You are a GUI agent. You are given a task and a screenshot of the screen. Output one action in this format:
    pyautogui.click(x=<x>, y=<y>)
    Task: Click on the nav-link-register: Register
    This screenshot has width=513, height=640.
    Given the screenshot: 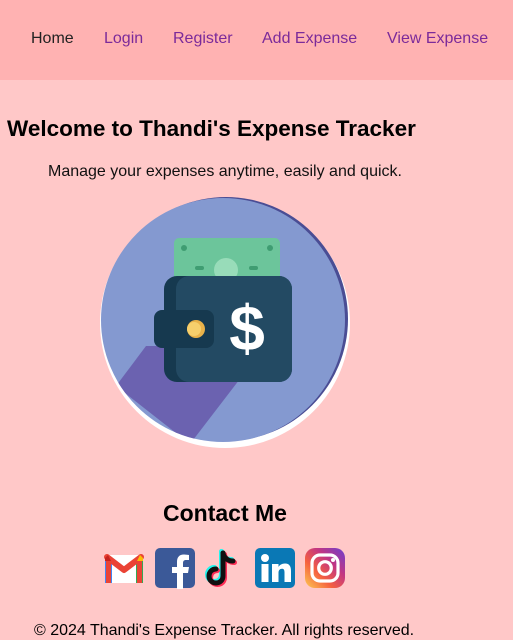 What is the action you would take?
    pyautogui.click(x=203, y=38)
    